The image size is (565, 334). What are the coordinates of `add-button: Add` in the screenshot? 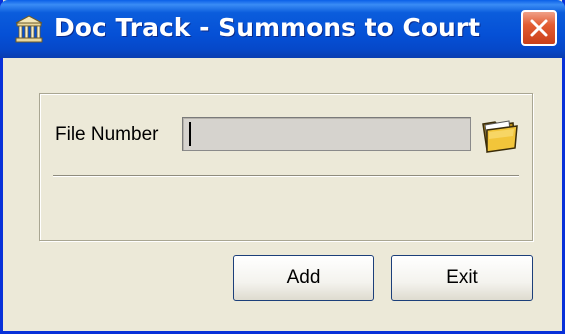 It's located at (303, 278).